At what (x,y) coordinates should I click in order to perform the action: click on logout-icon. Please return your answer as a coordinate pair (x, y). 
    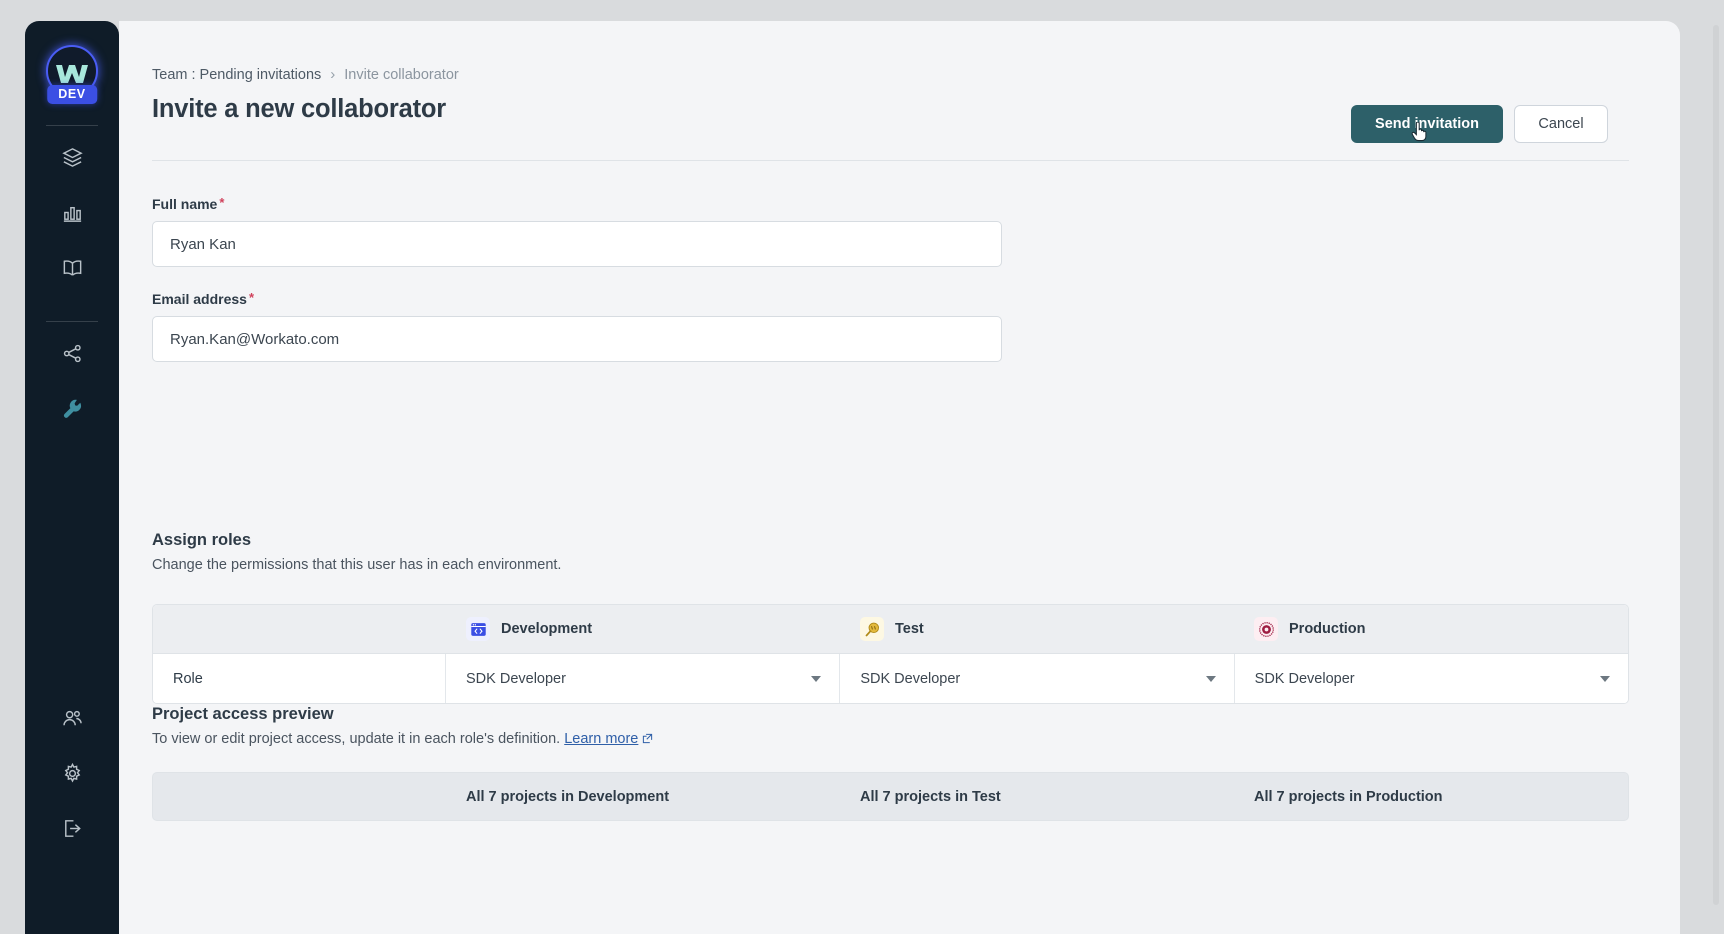
    Looking at the image, I should click on (72, 828).